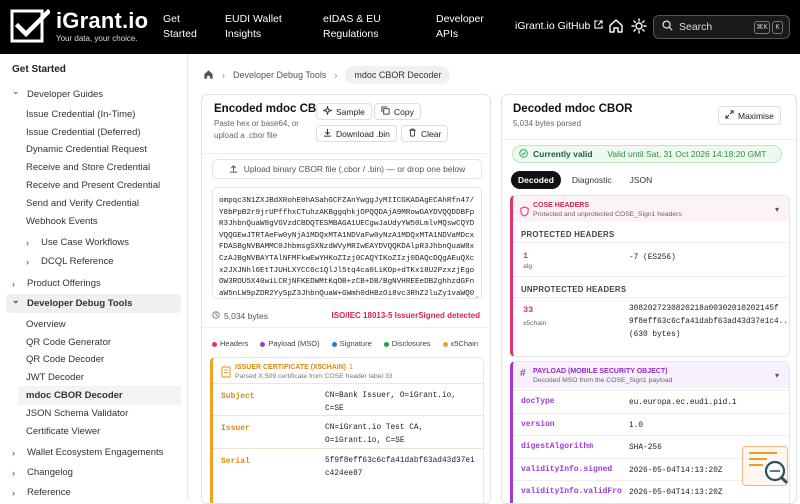 This screenshot has height=504, width=800. I want to click on nav-label-line1: Developer, so click(460, 19).